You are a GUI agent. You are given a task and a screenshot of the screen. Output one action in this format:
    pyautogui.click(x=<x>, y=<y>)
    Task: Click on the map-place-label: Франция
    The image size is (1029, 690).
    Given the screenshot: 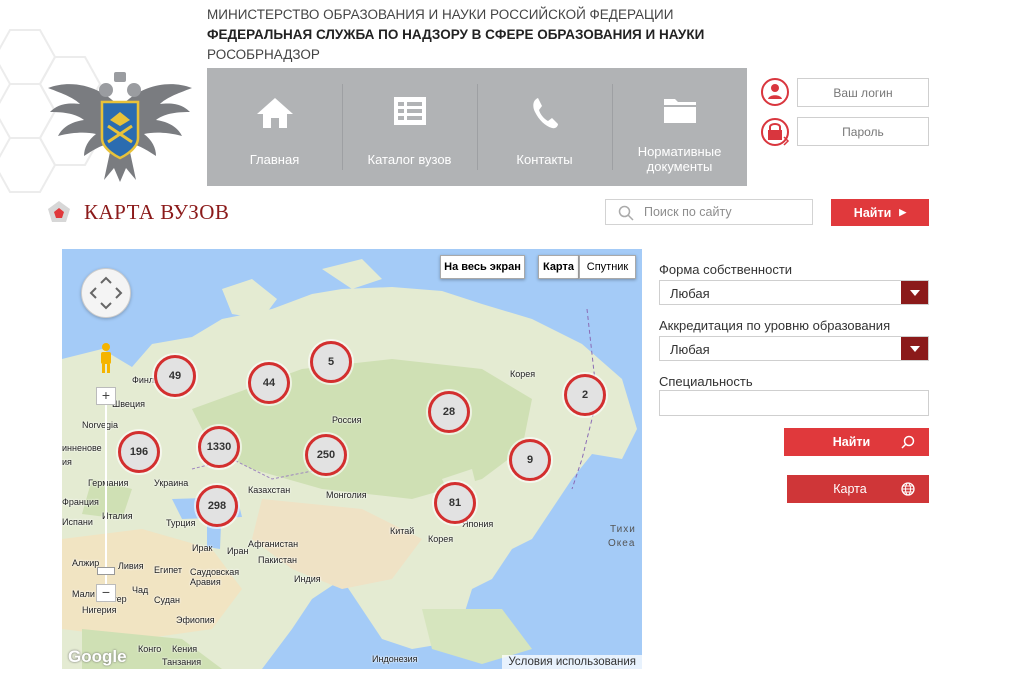 What is the action you would take?
    pyautogui.click(x=80, y=502)
    